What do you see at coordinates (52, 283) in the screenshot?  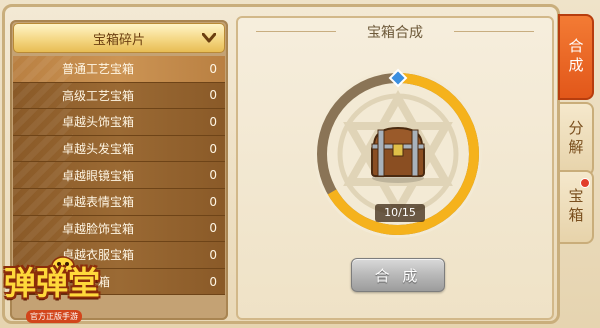 I see `logo-title: 弹弹堂` at bounding box center [52, 283].